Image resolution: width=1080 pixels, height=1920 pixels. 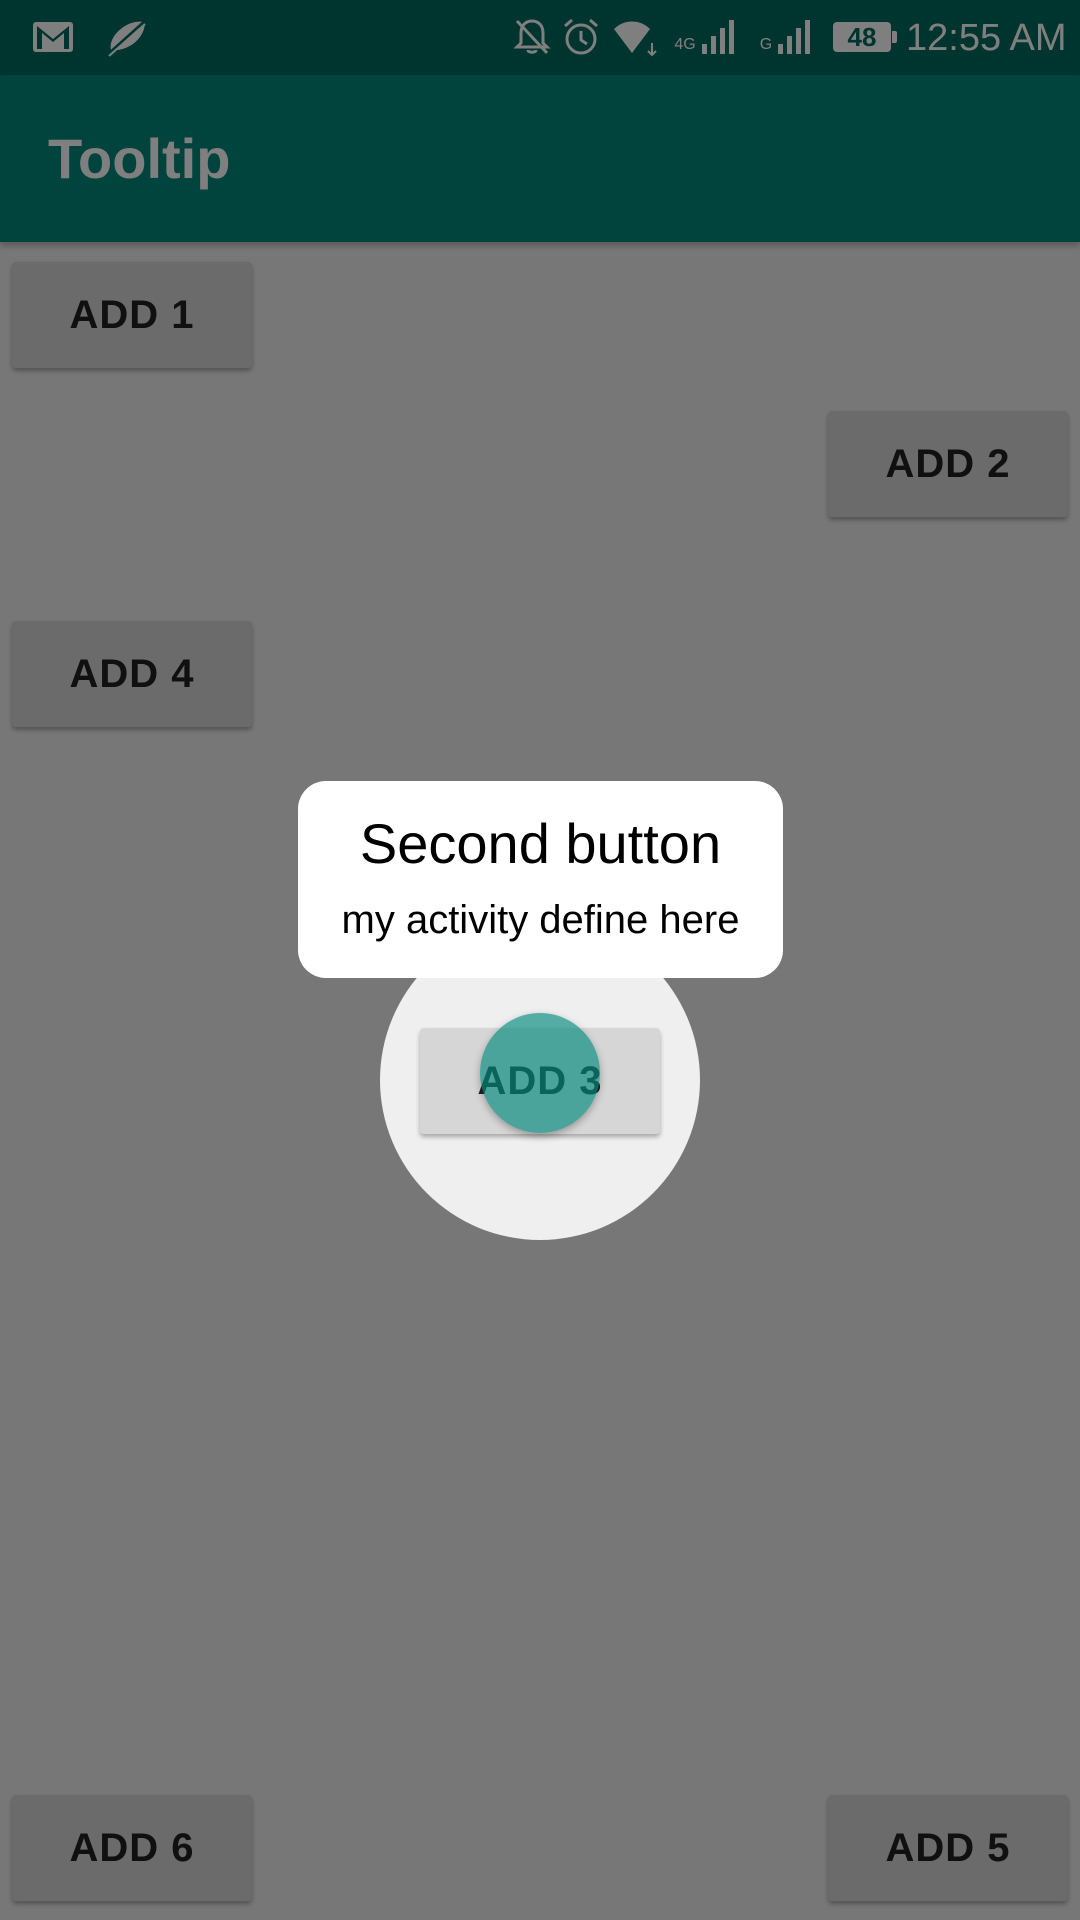 What do you see at coordinates (986, 38) in the screenshot?
I see `status-time: 12:55 AM` at bounding box center [986, 38].